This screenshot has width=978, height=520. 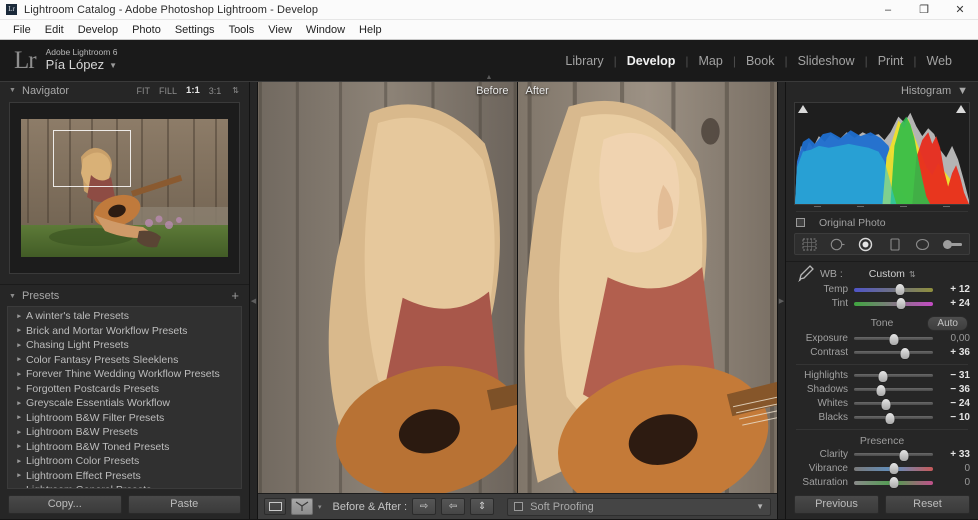 I want to click on shadows-value: − 36, so click(x=955, y=389).